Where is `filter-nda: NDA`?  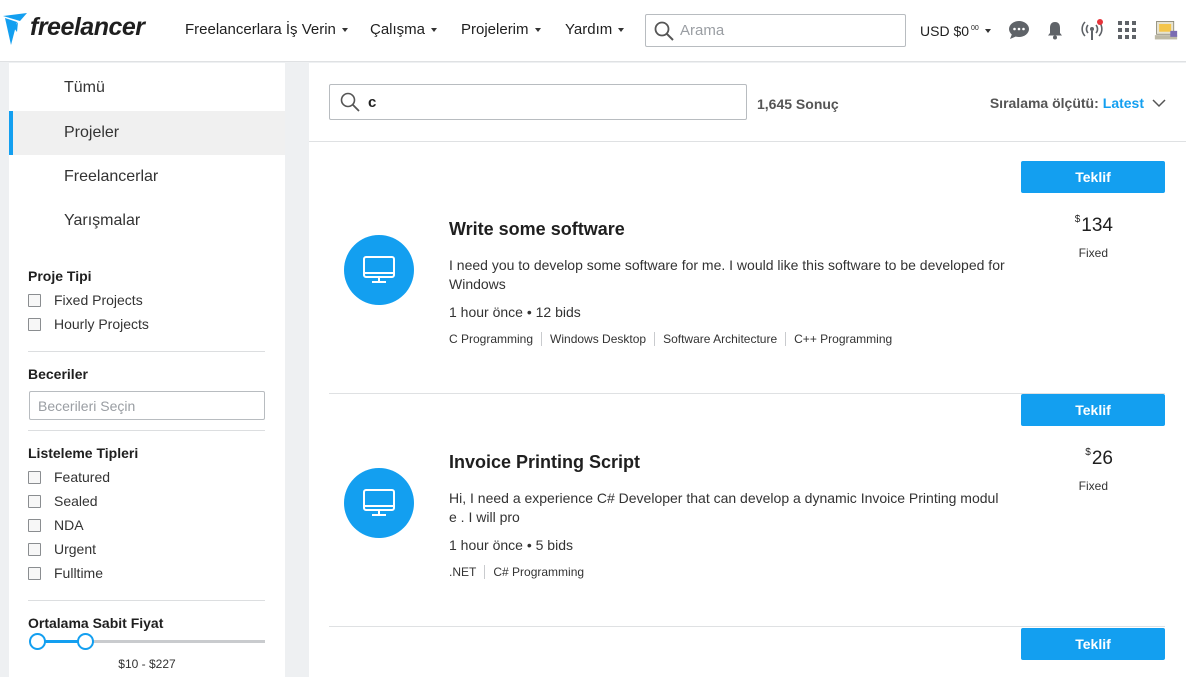
filter-nda: NDA is located at coordinates (56, 525).